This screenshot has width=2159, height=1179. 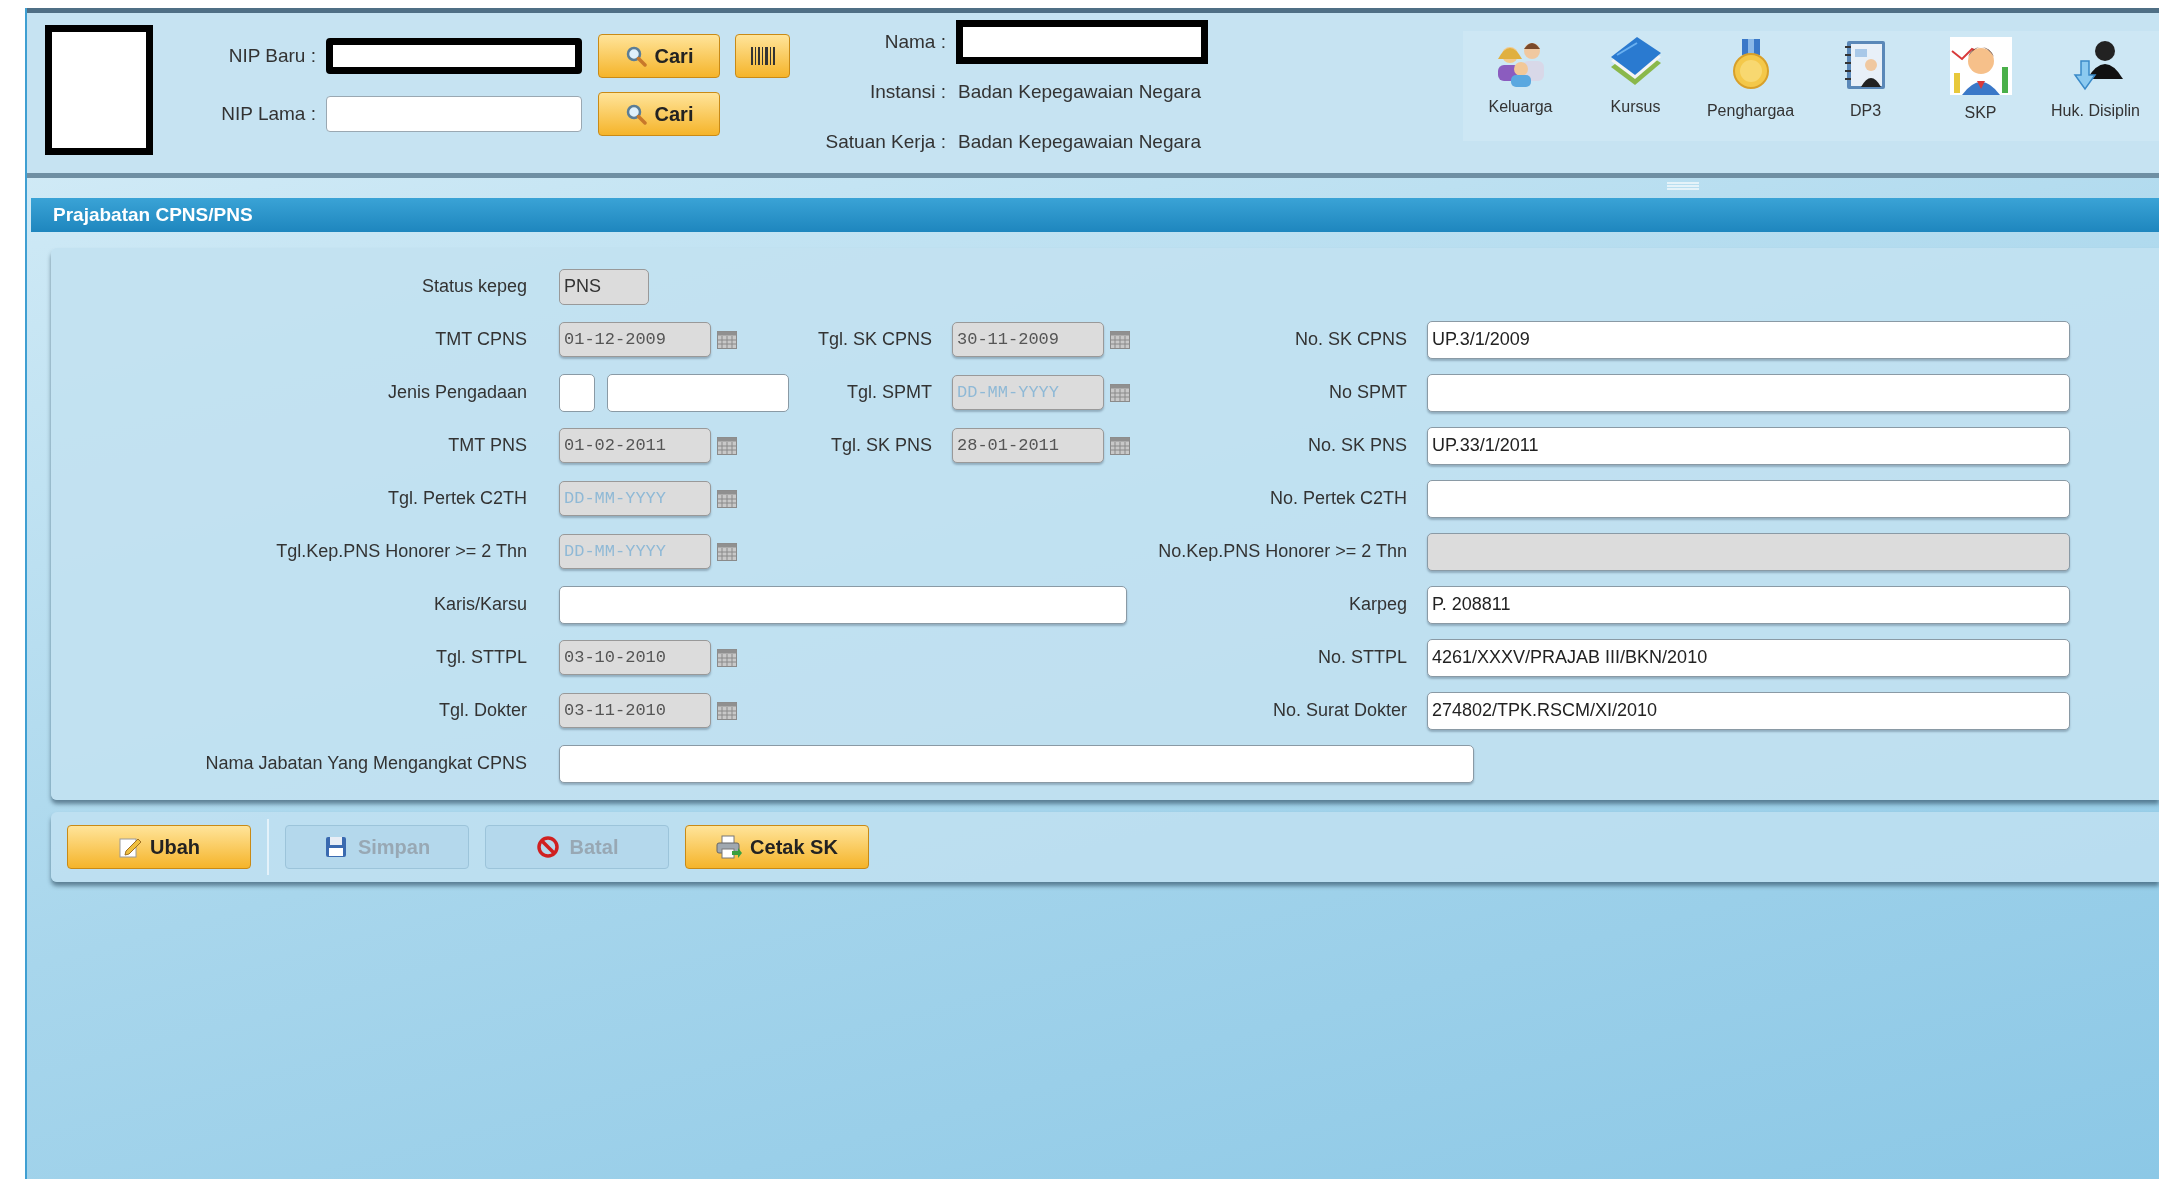 What do you see at coordinates (268, 113) in the screenshot?
I see `field-label: NIP Lama :` at bounding box center [268, 113].